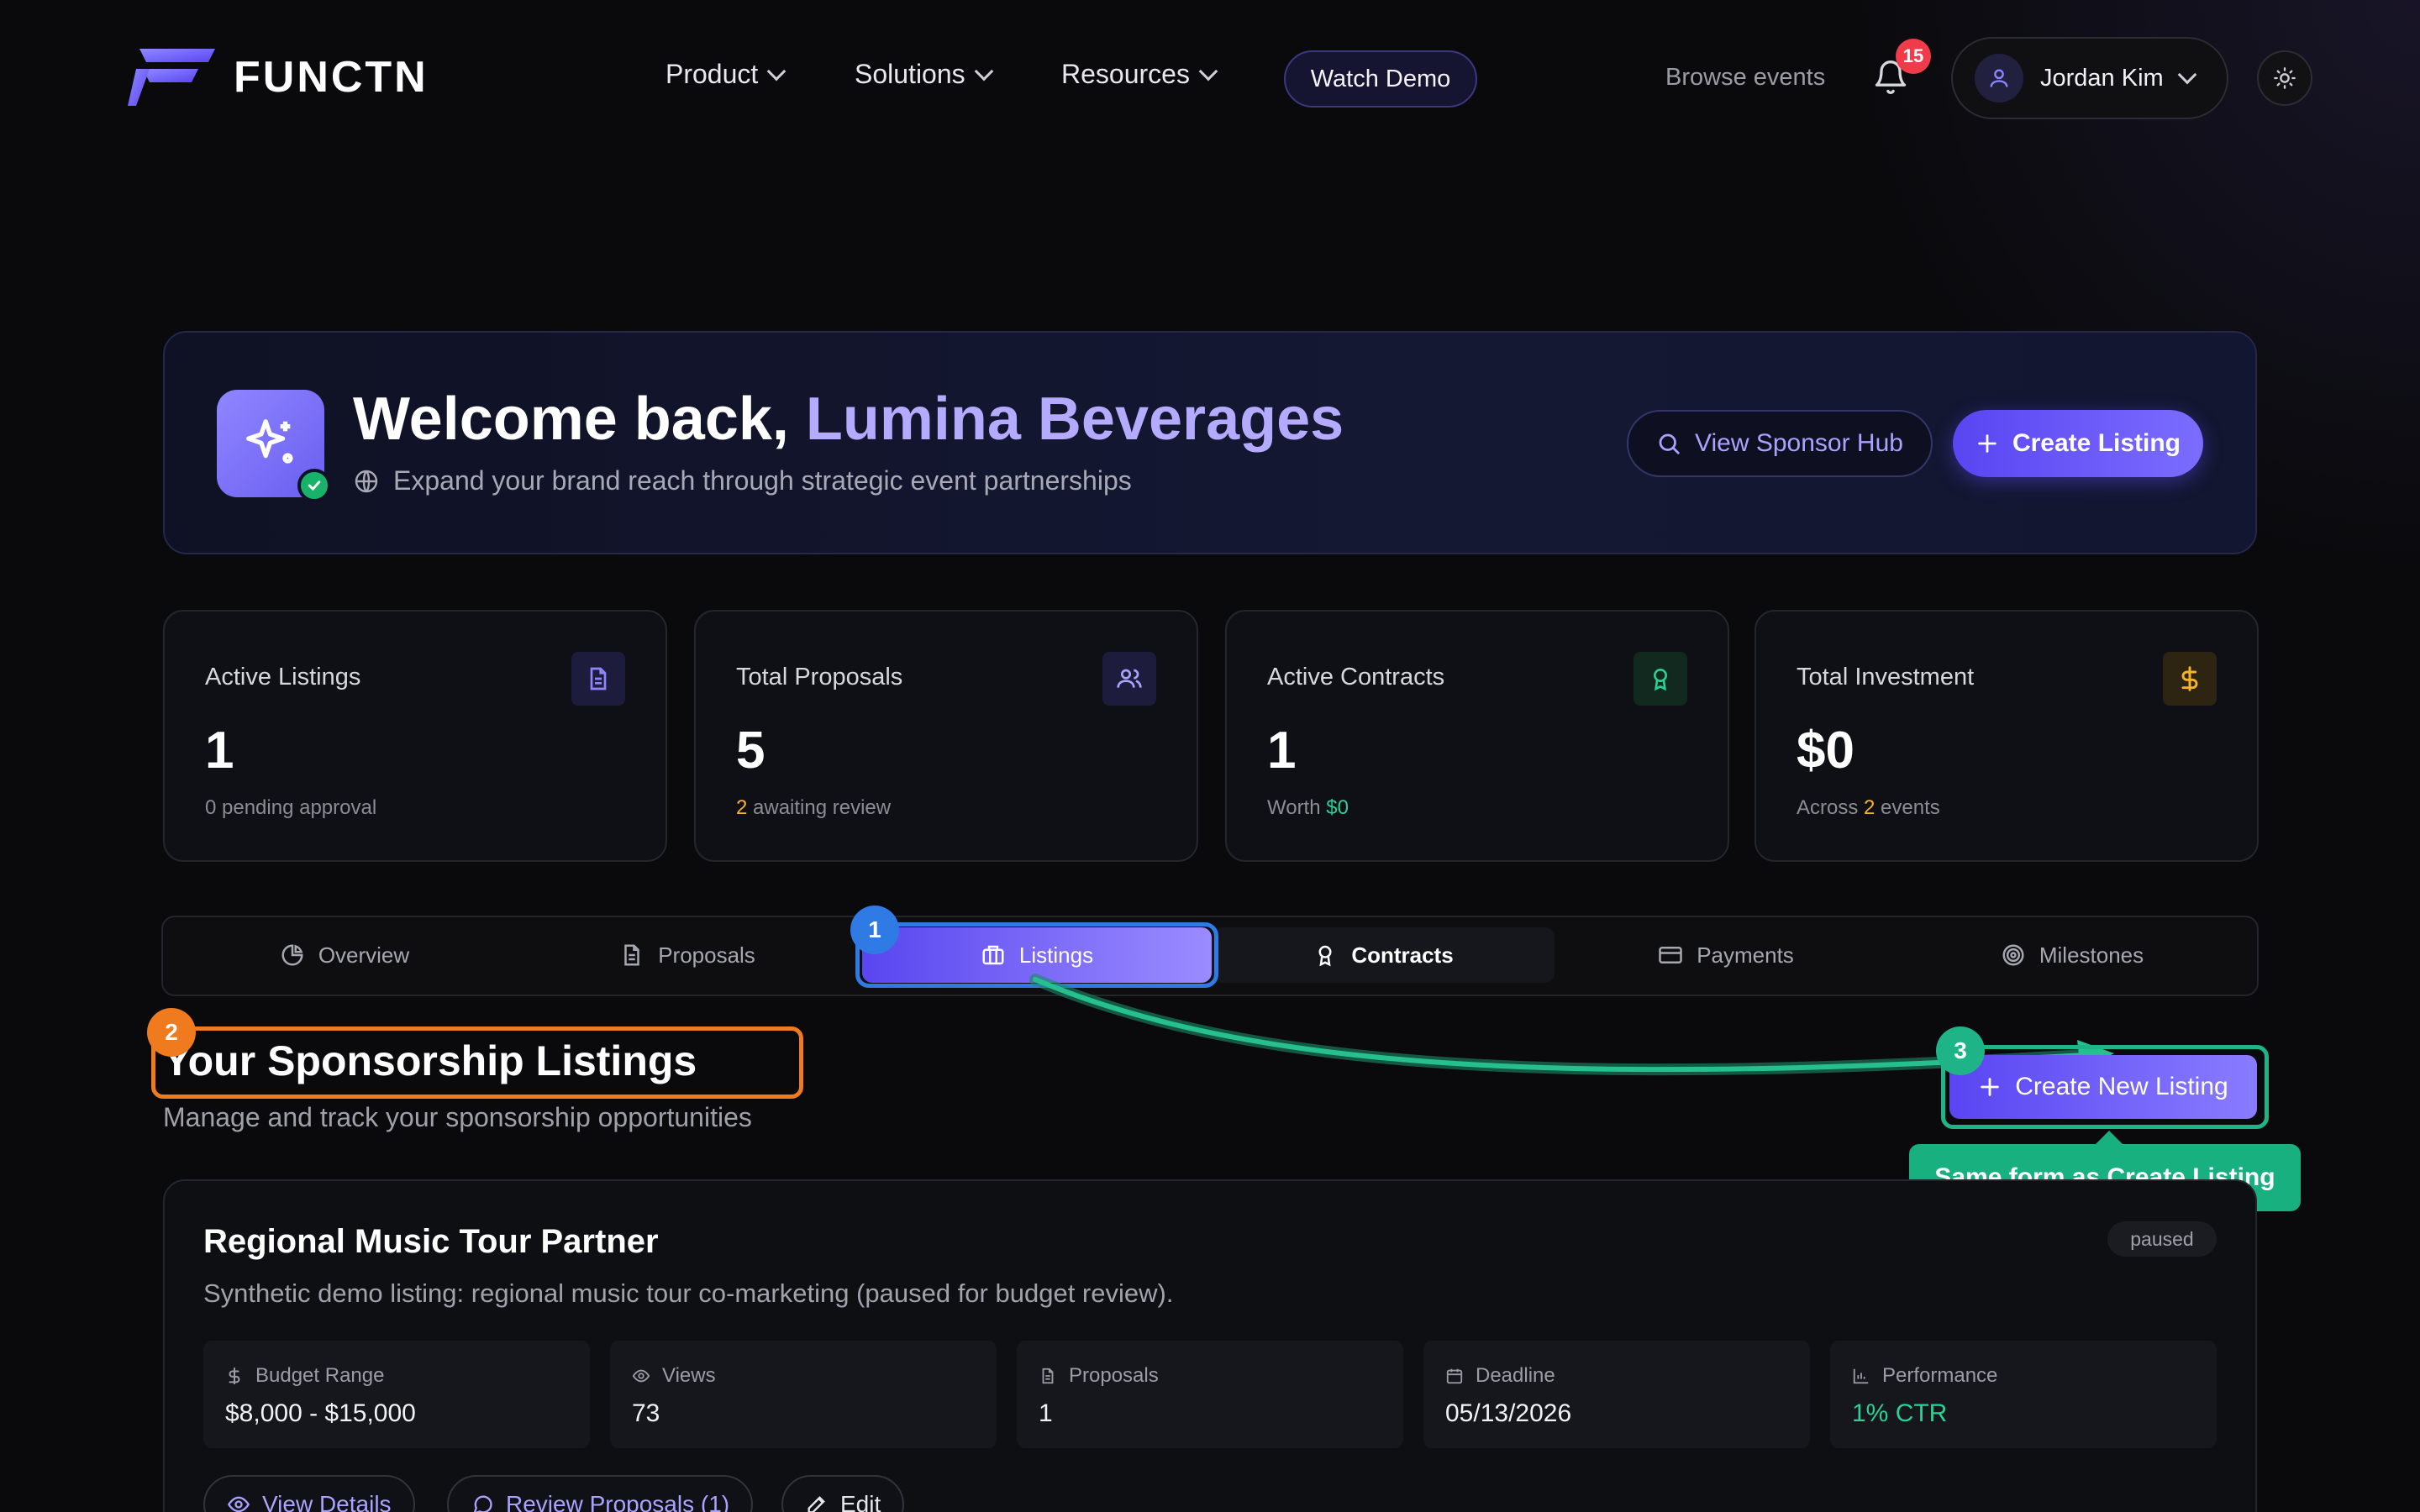  I want to click on metric-label: Budget Range, so click(304, 1376).